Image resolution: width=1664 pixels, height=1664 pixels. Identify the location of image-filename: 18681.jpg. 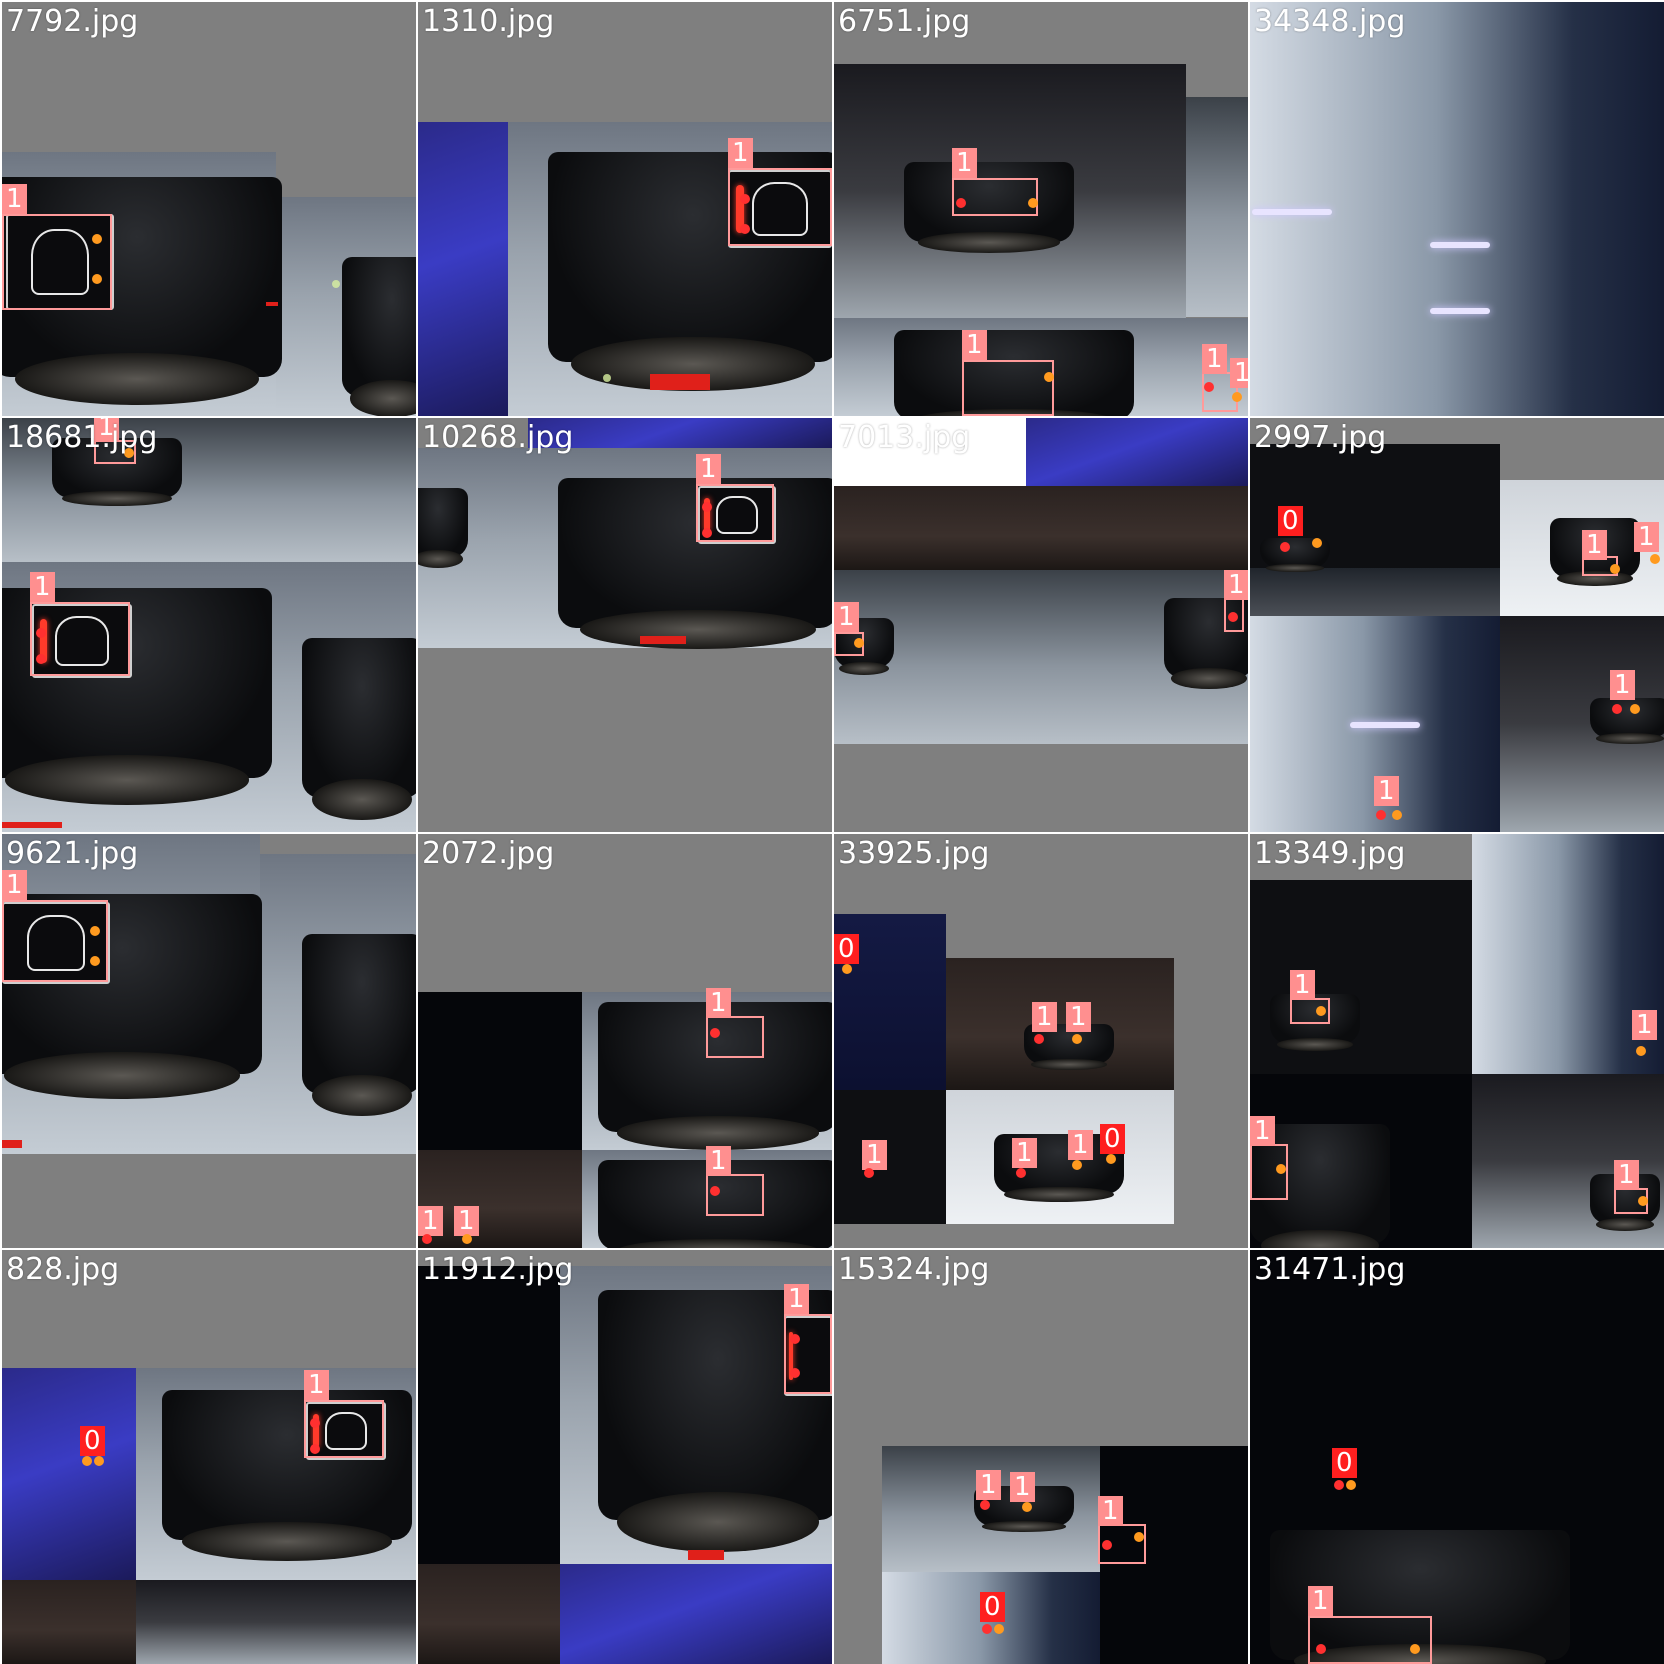
(82, 437).